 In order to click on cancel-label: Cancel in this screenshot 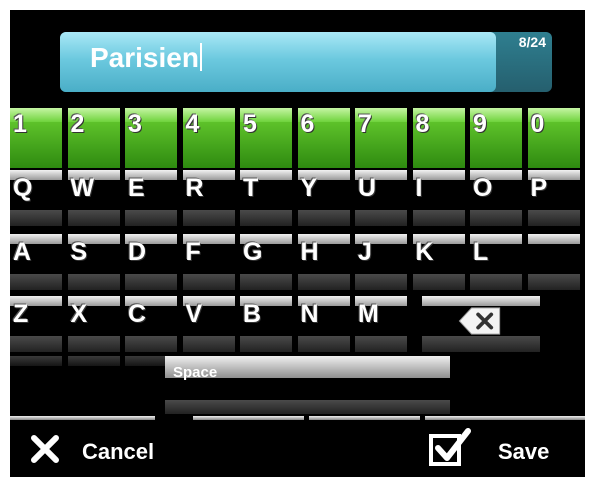, I will do `click(118, 451)`.